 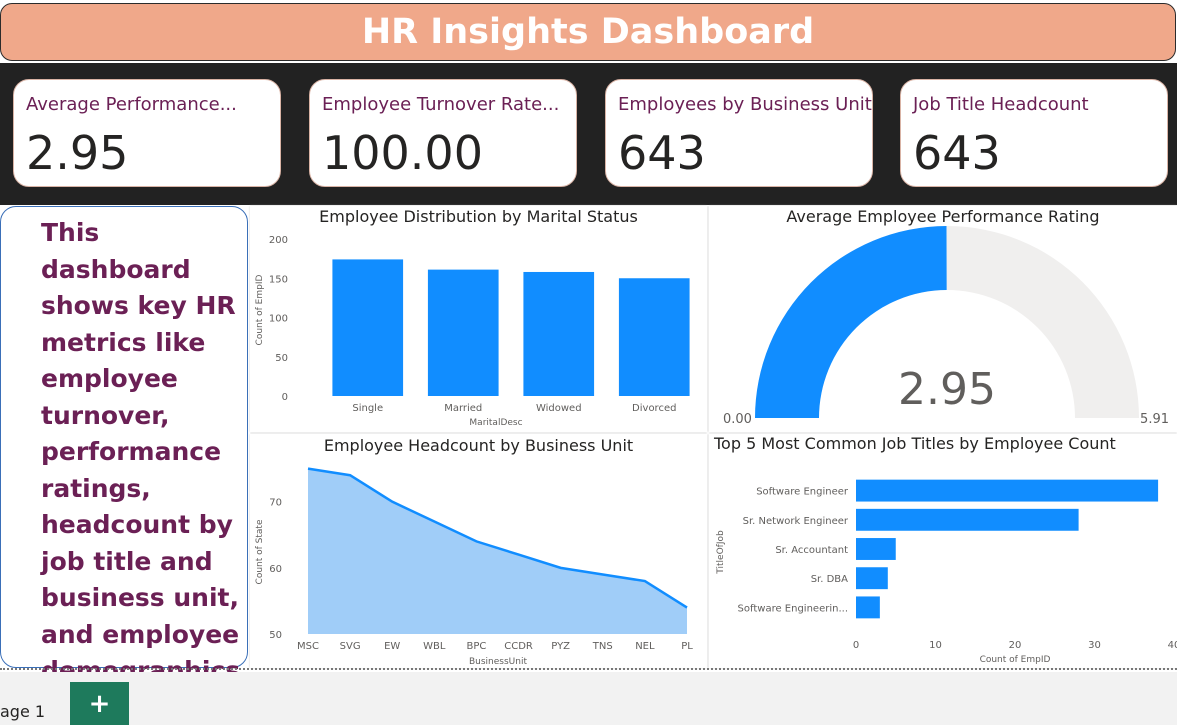 What do you see at coordinates (368, 327) in the screenshot?
I see `bar-single` at bounding box center [368, 327].